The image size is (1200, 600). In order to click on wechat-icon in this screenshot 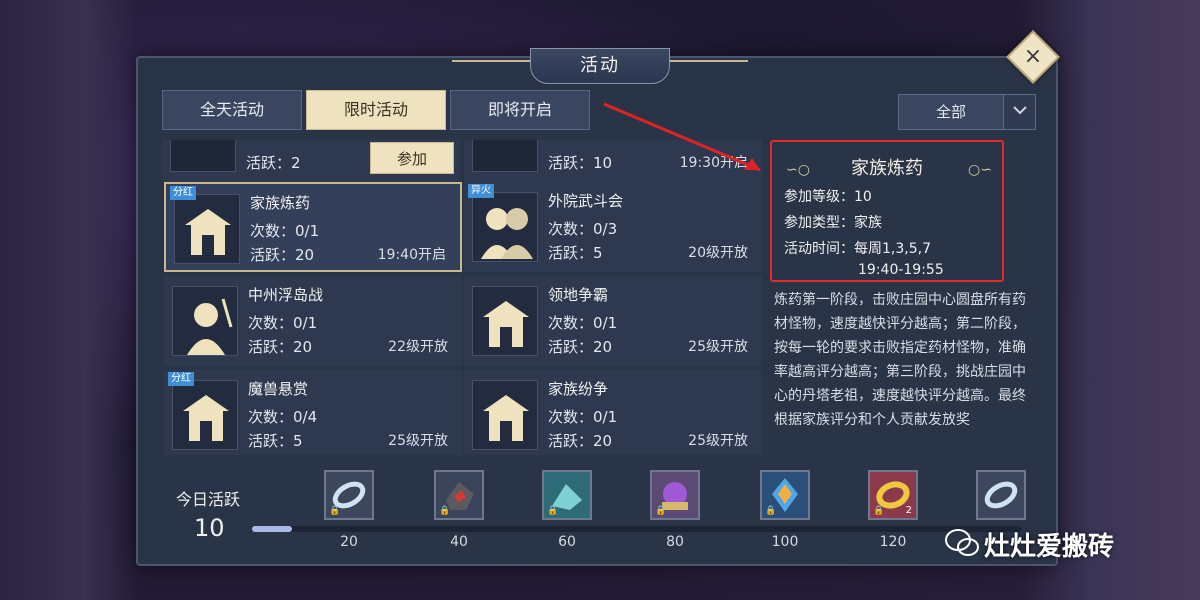, I will do `click(962, 542)`.